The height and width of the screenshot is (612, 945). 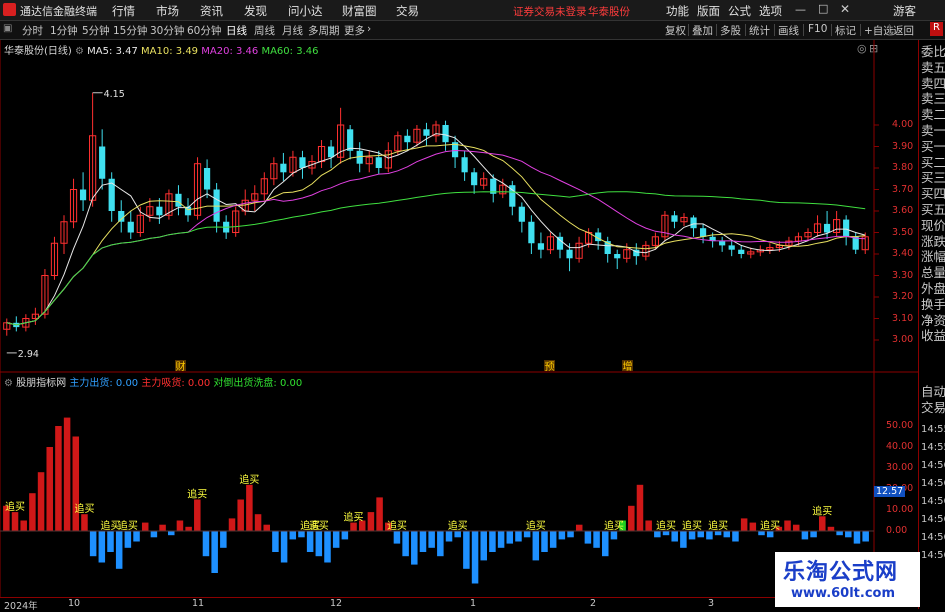 I want to click on menu-item-layout: 版面, so click(x=708, y=11).